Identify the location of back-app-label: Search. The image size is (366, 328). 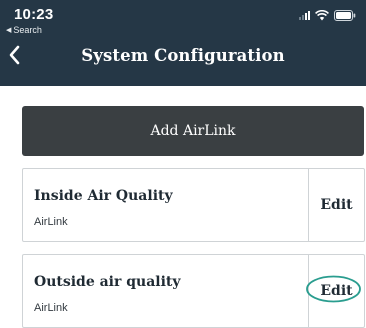
(27, 30).